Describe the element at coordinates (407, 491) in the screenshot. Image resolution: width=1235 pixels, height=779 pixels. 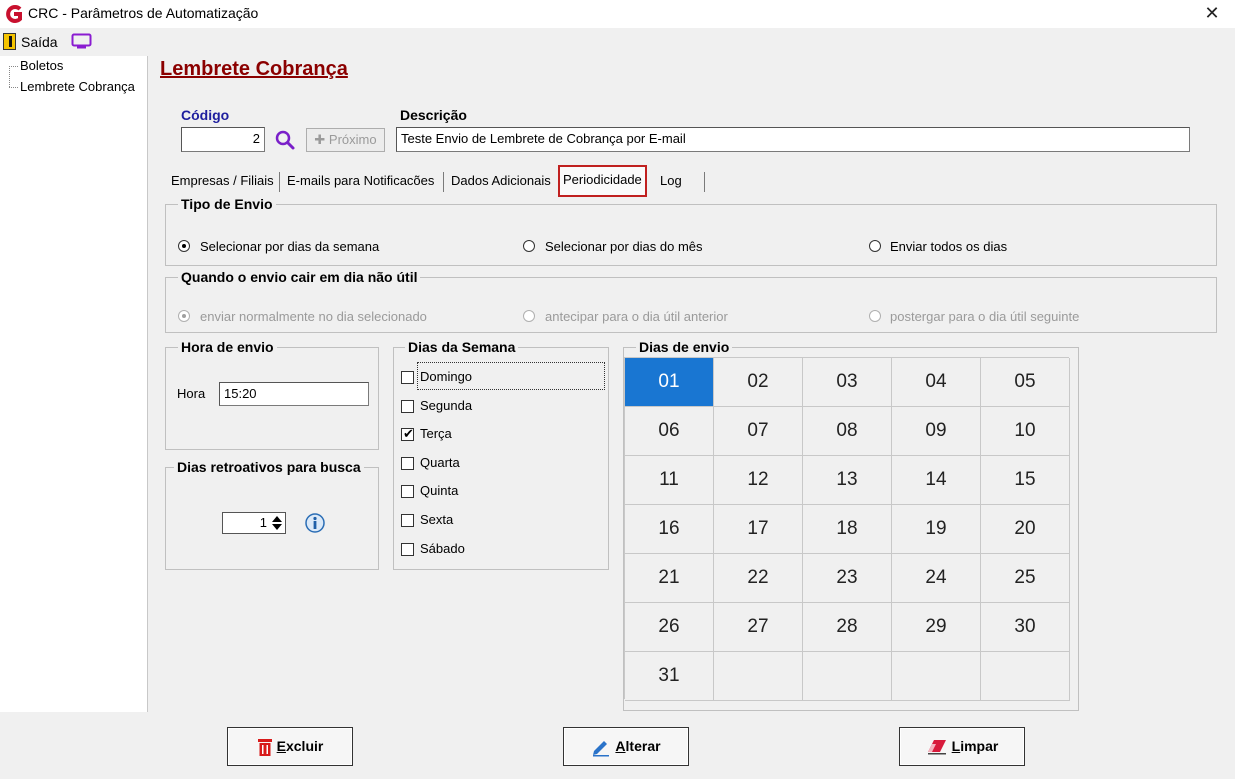
I see `checkbox-quinta` at that location.